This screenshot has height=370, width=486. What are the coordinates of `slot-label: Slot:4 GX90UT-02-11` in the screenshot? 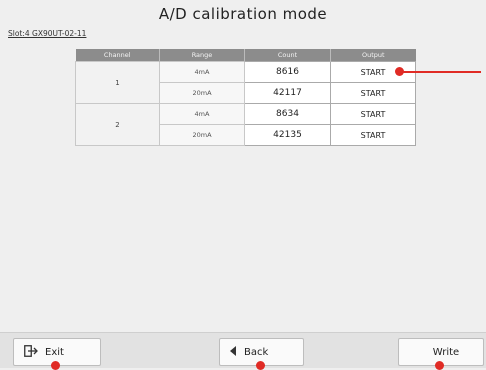 It's located at (47, 33).